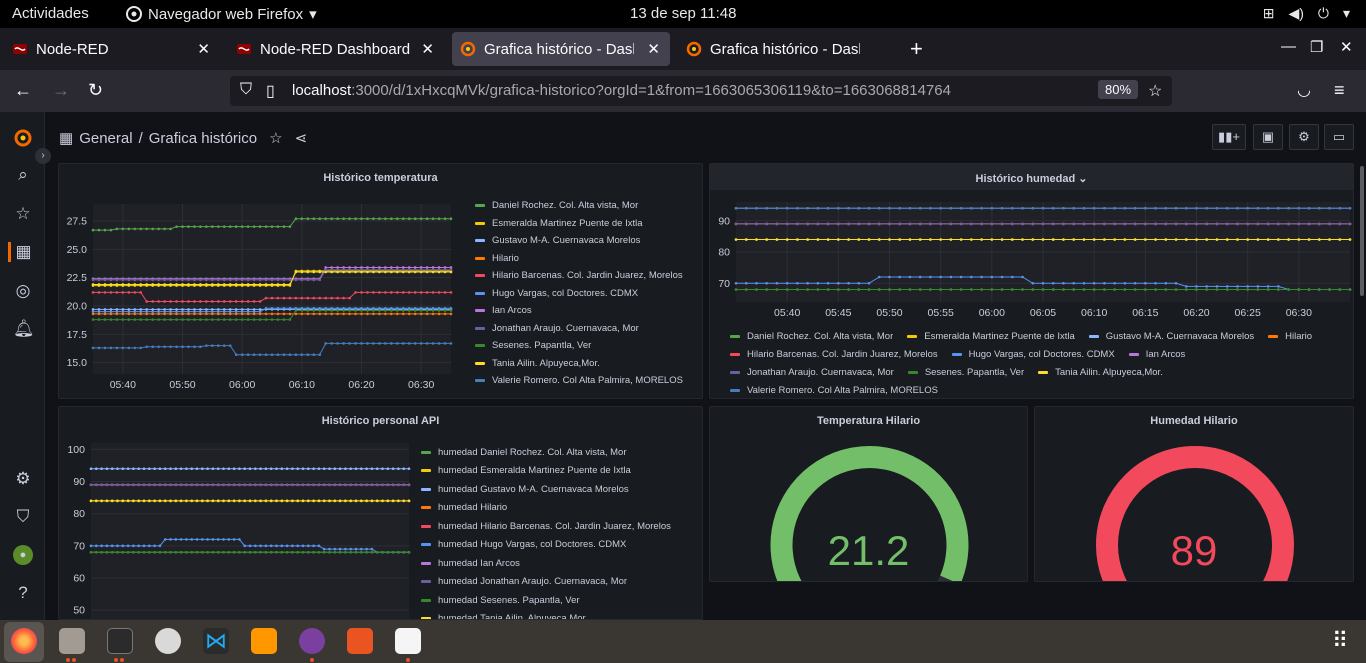  Describe the element at coordinates (1194, 494) in the screenshot. I see `panel-humedad-hilario: Humedad Hilario 89` at that location.